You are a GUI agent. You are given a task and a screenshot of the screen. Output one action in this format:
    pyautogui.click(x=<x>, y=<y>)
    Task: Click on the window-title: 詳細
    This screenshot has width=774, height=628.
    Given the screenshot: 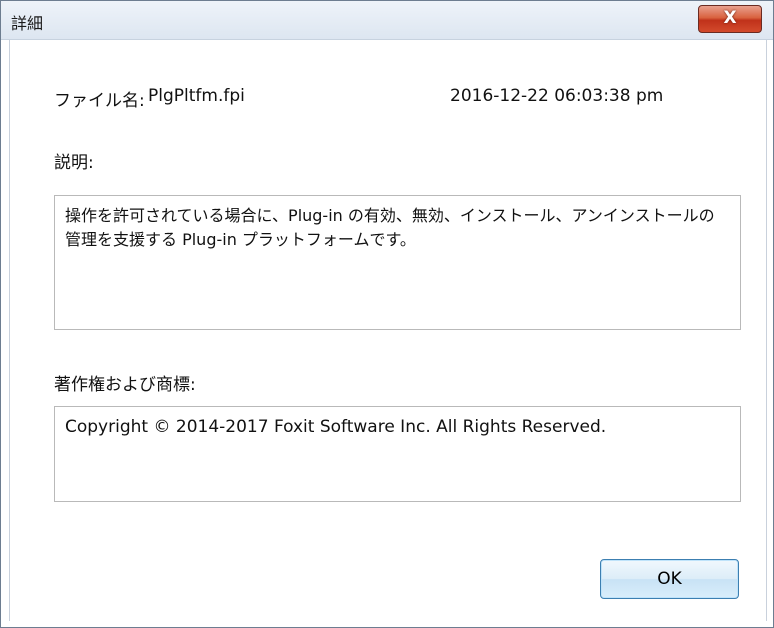 What is the action you would take?
    pyautogui.click(x=27, y=23)
    